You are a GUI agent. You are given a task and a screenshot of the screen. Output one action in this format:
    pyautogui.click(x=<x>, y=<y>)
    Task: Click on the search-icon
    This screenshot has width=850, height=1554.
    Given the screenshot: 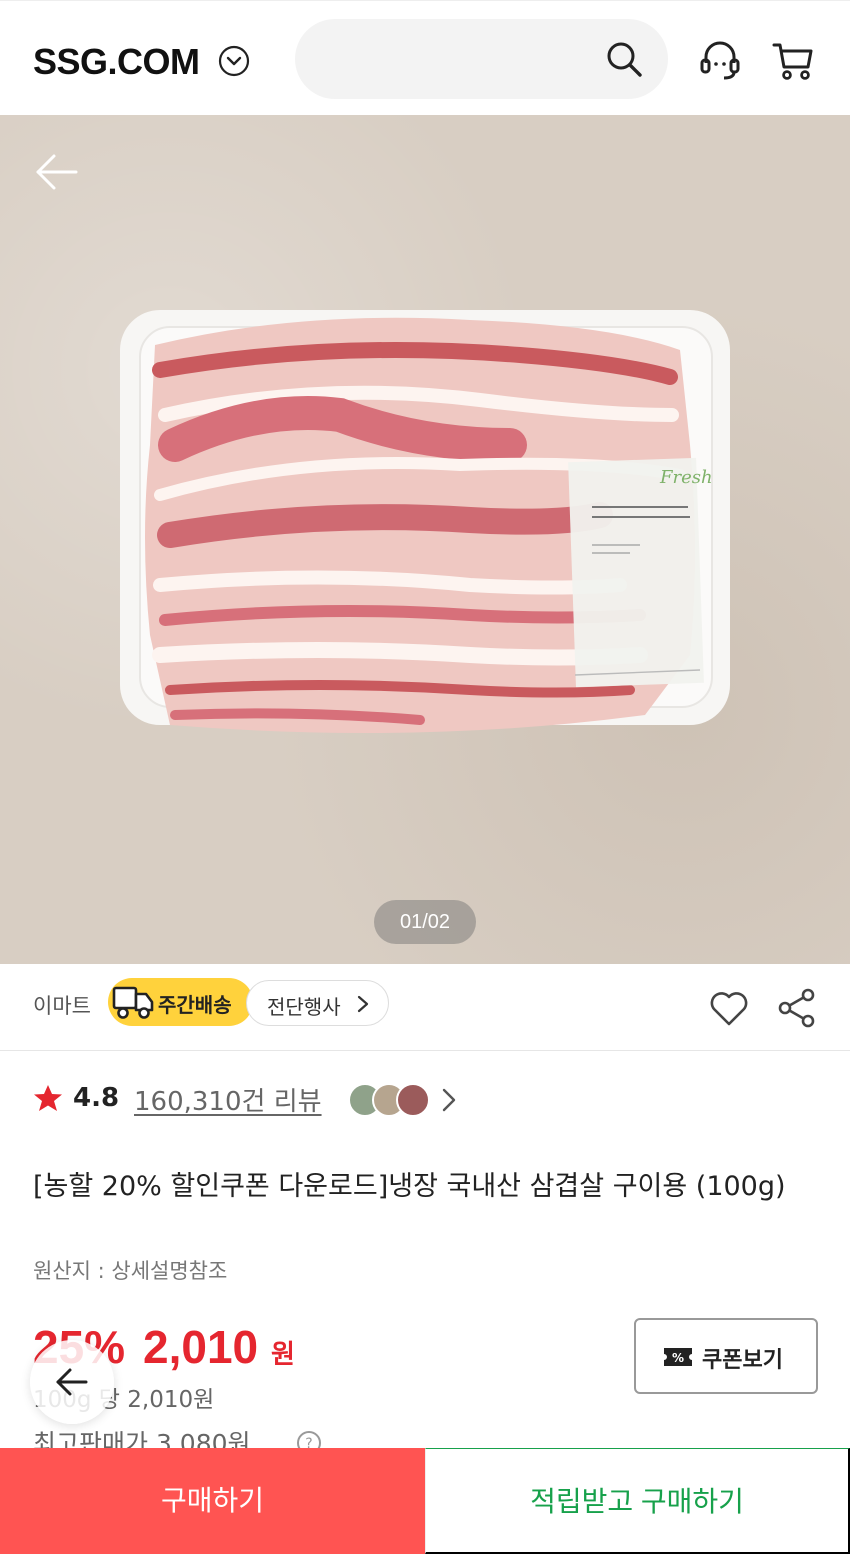 What is the action you would take?
    pyautogui.click(x=624, y=59)
    